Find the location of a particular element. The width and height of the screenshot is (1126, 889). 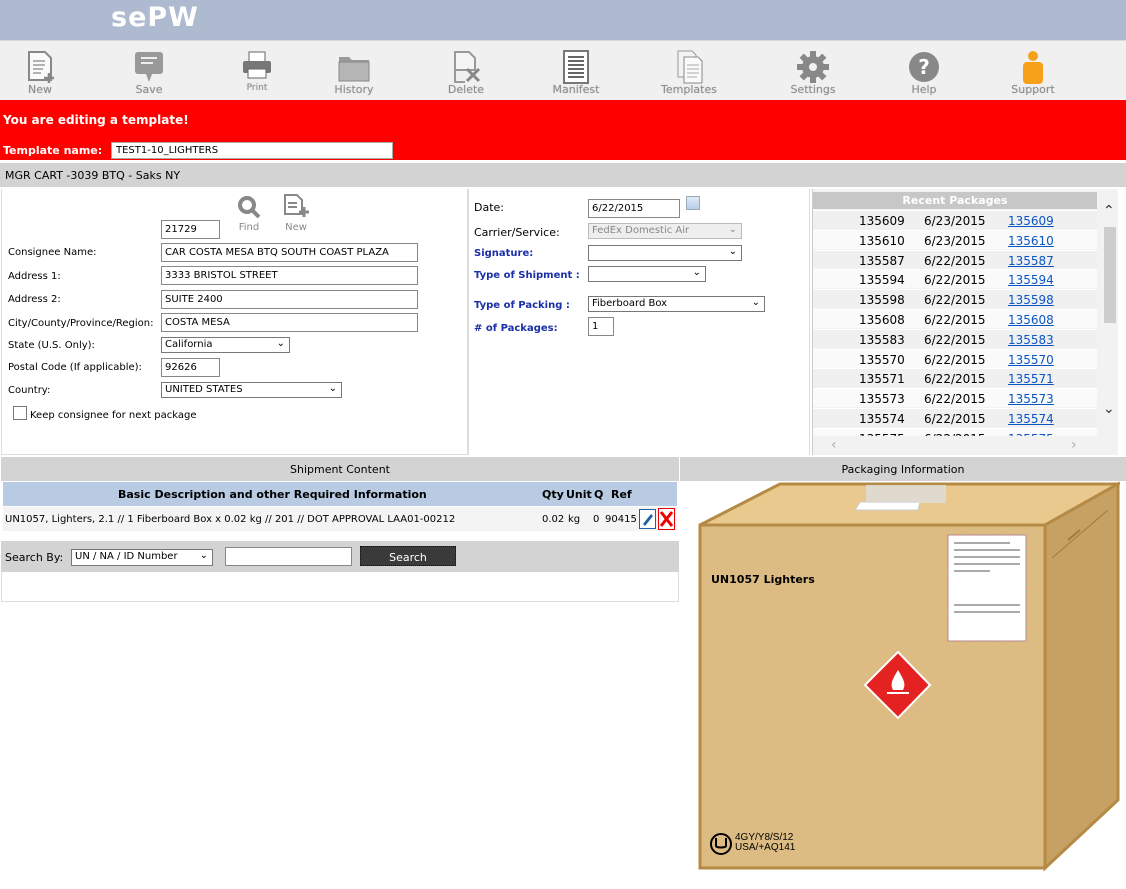

signature-select: ⌄ is located at coordinates (665, 253).